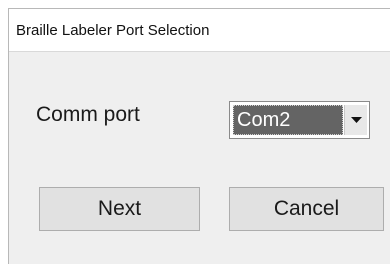  Describe the element at coordinates (288, 120) in the screenshot. I see `comm-port-selected-value: Com2` at that location.